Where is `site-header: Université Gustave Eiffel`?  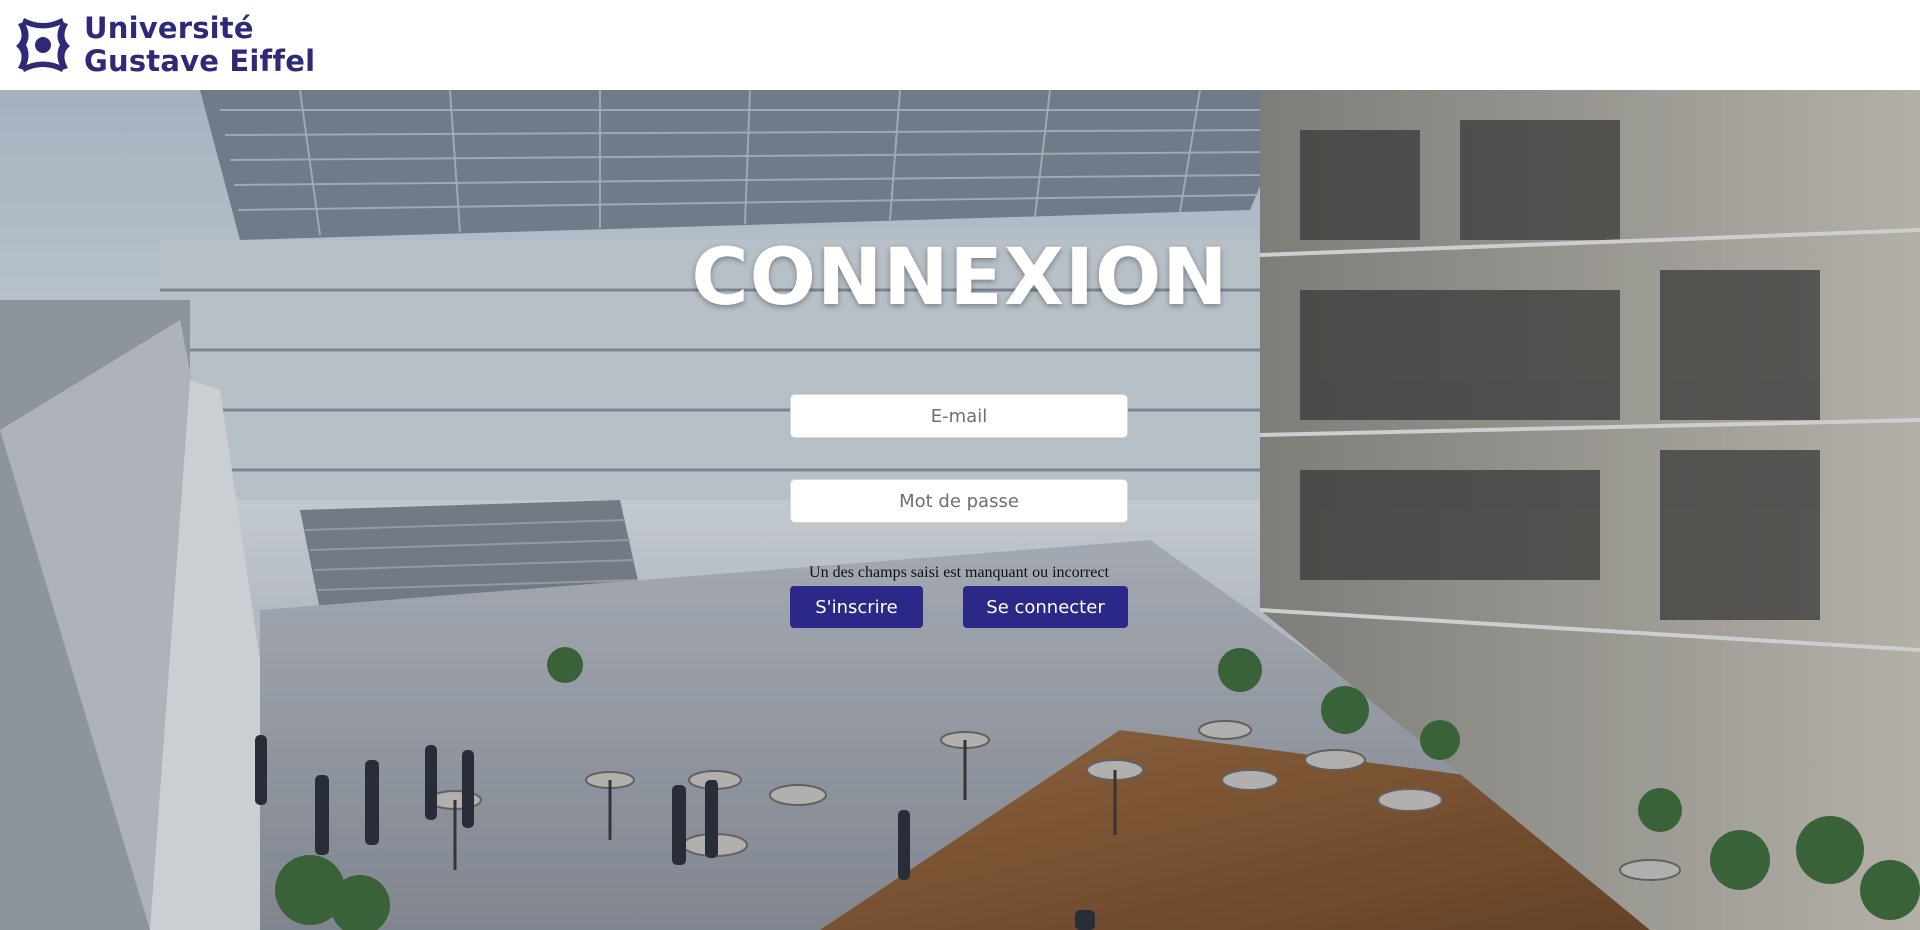 site-header: Université Gustave Eiffel is located at coordinates (960, 45).